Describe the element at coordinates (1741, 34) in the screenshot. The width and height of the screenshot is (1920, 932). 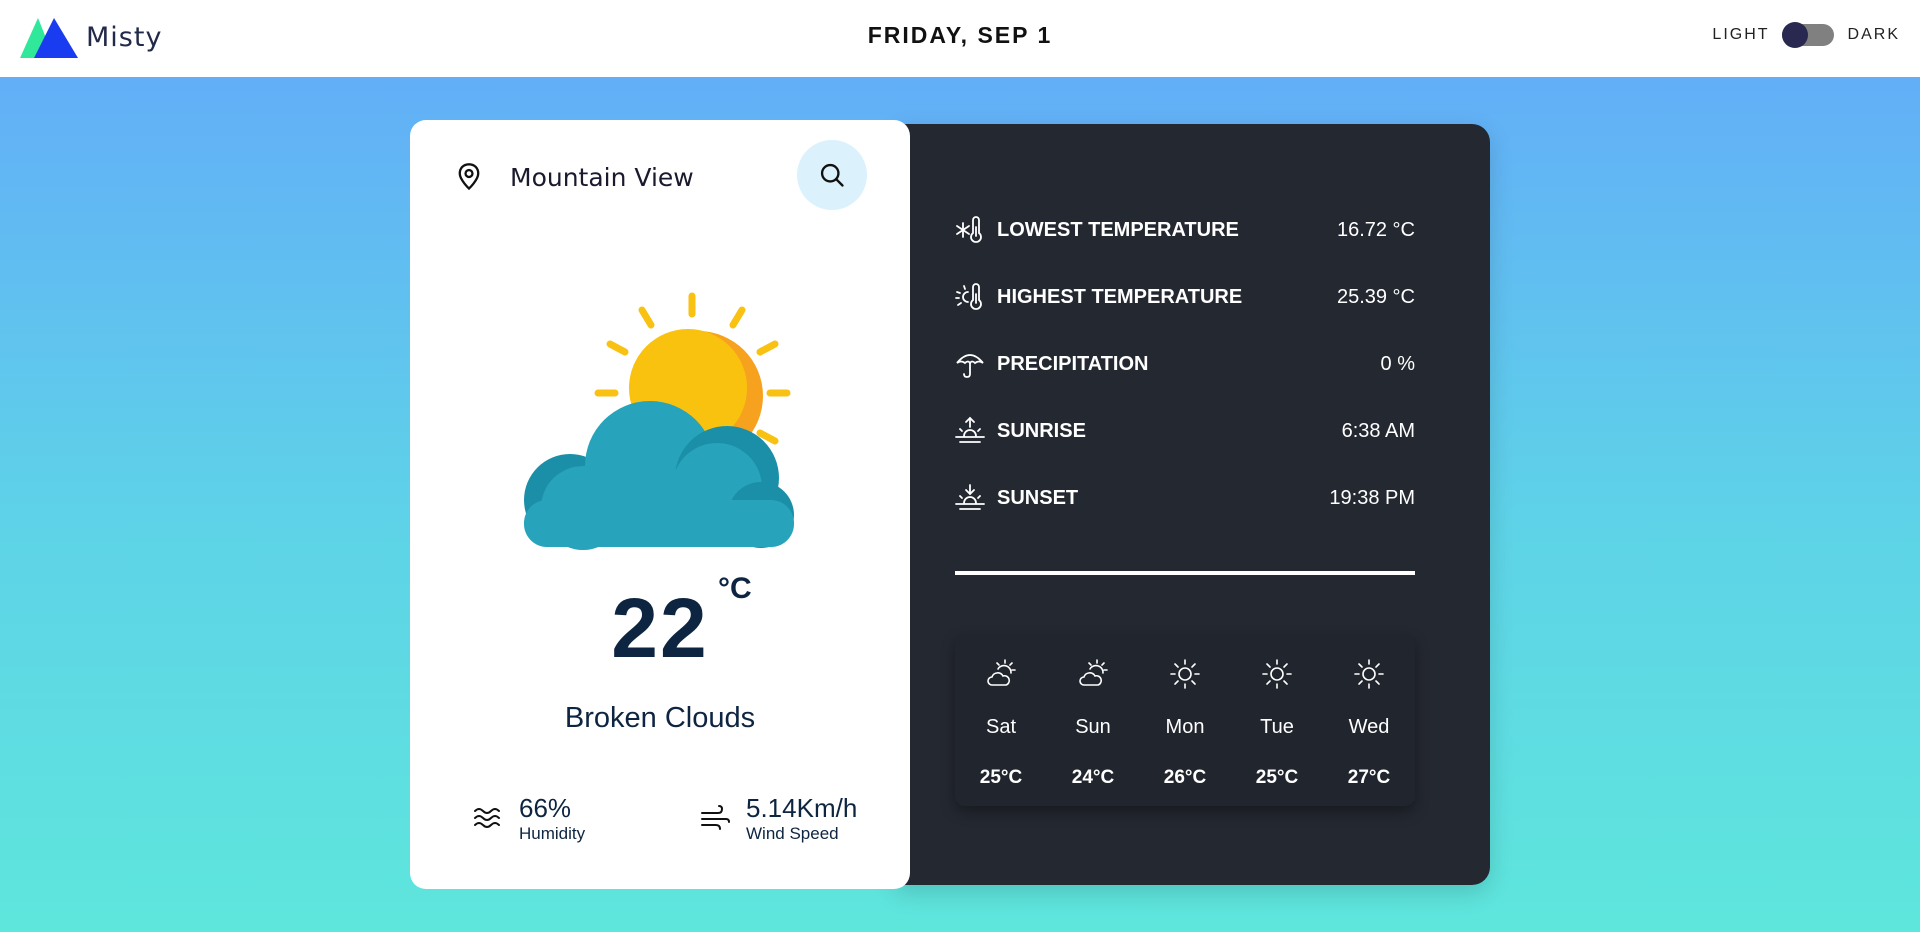
I see `theme-light-label: LIGHT` at that location.